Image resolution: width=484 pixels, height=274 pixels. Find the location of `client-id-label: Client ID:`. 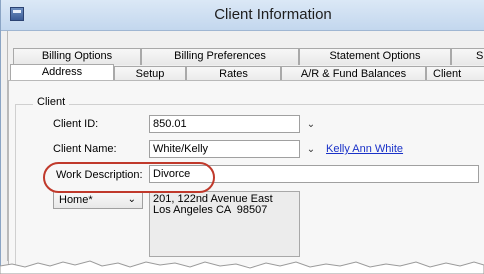

client-id-label: Client ID: is located at coordinates (76, 124).